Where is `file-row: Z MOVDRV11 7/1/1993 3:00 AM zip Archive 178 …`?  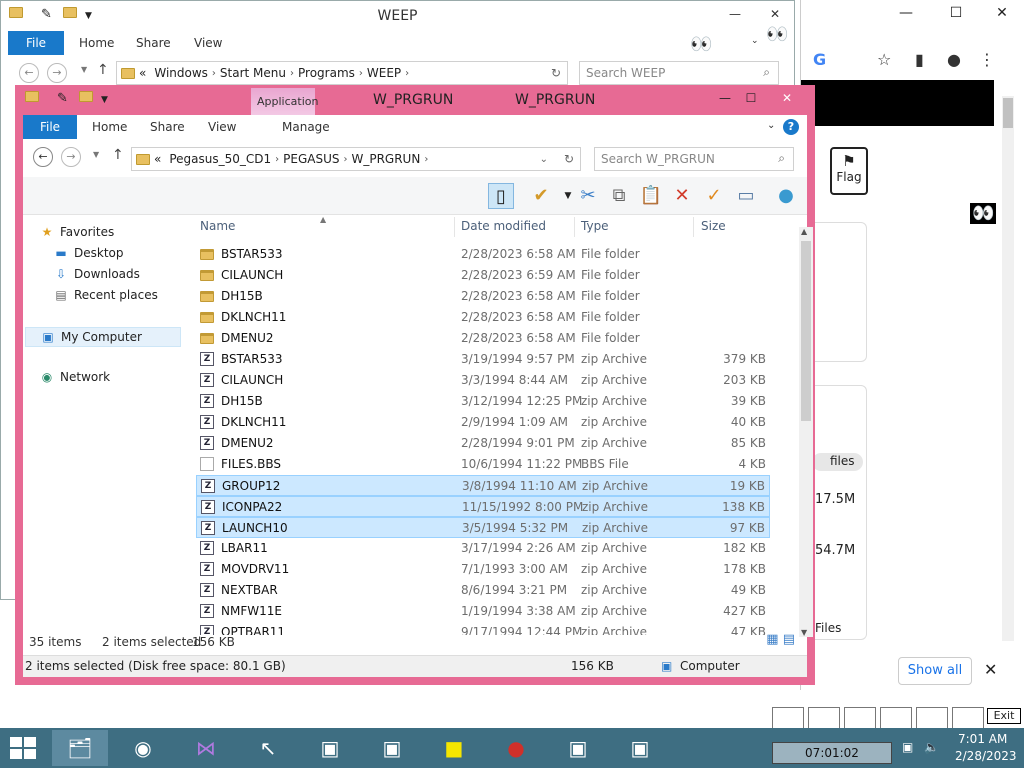
file-row: Z MOVDRV11 7/1/1993 3:00 AM zip Archive 178 … is located at coordinates (483, 569).